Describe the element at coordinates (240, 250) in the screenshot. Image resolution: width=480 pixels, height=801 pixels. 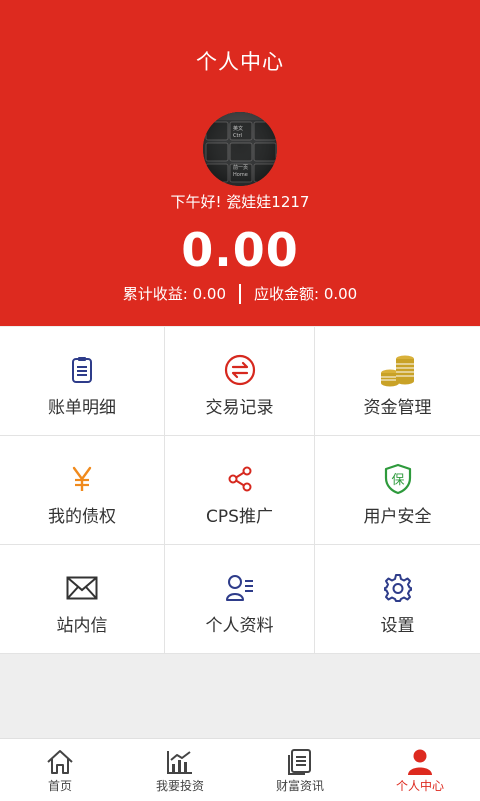
I see `balance-amount: 0.00` at that location.